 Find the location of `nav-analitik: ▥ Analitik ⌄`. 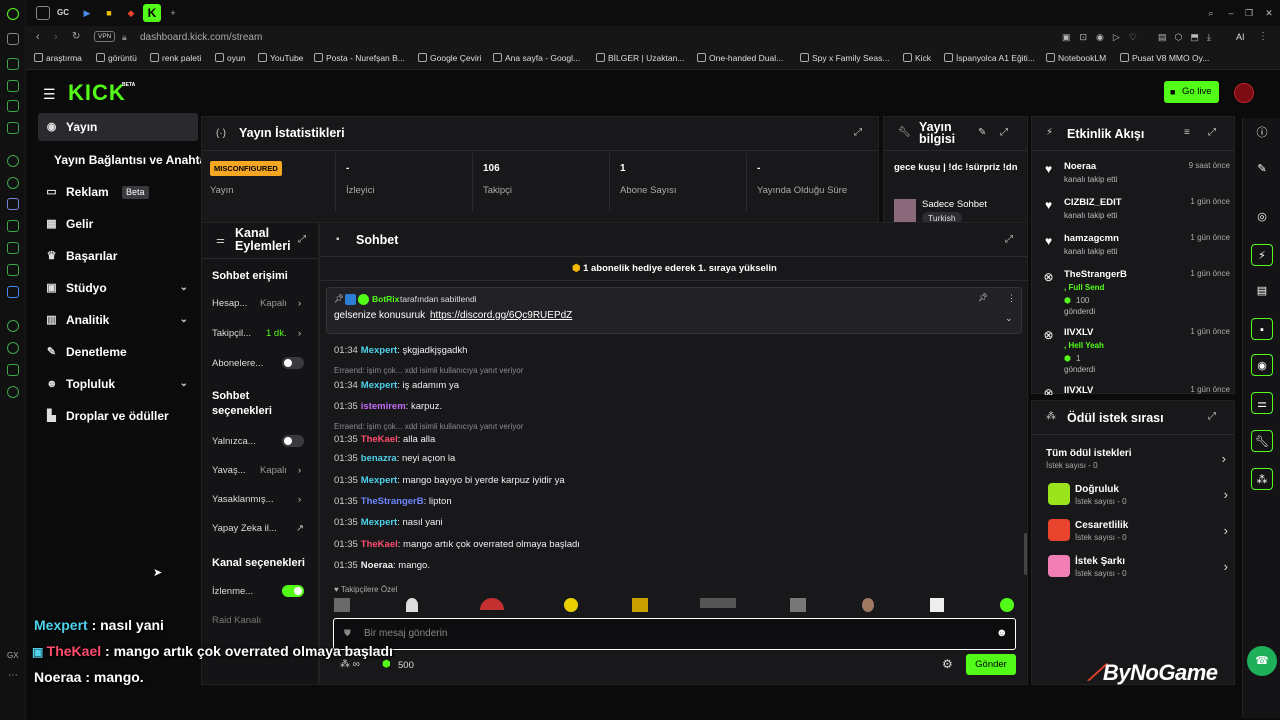

nav-analitik: ▥ Analitik ⌄ is located at coordinates (118, 320).